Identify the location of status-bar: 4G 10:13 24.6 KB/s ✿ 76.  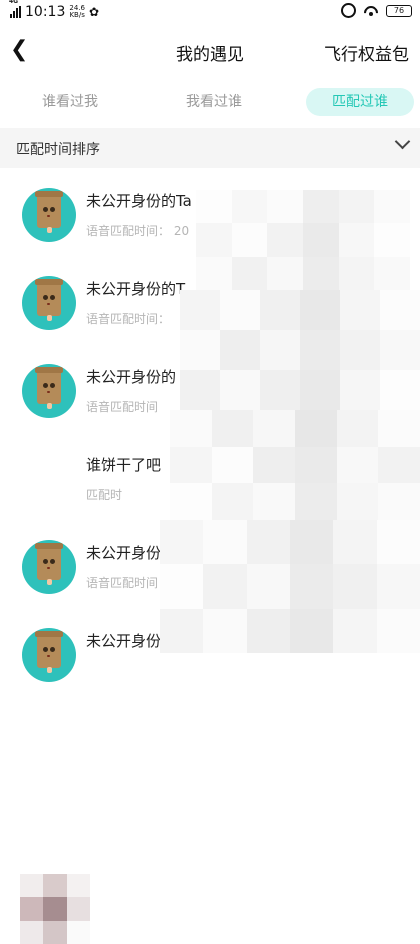
(210, 12).